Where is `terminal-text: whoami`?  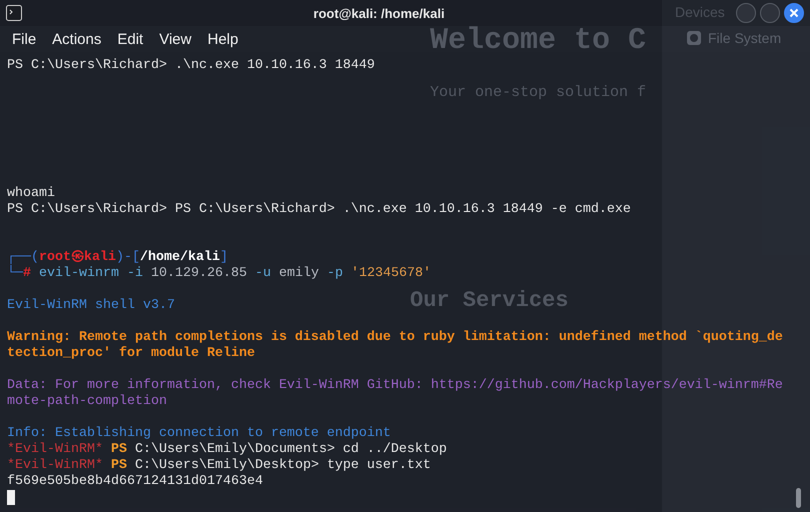 terminal-text: whoami is located at coordinates (31, 194).